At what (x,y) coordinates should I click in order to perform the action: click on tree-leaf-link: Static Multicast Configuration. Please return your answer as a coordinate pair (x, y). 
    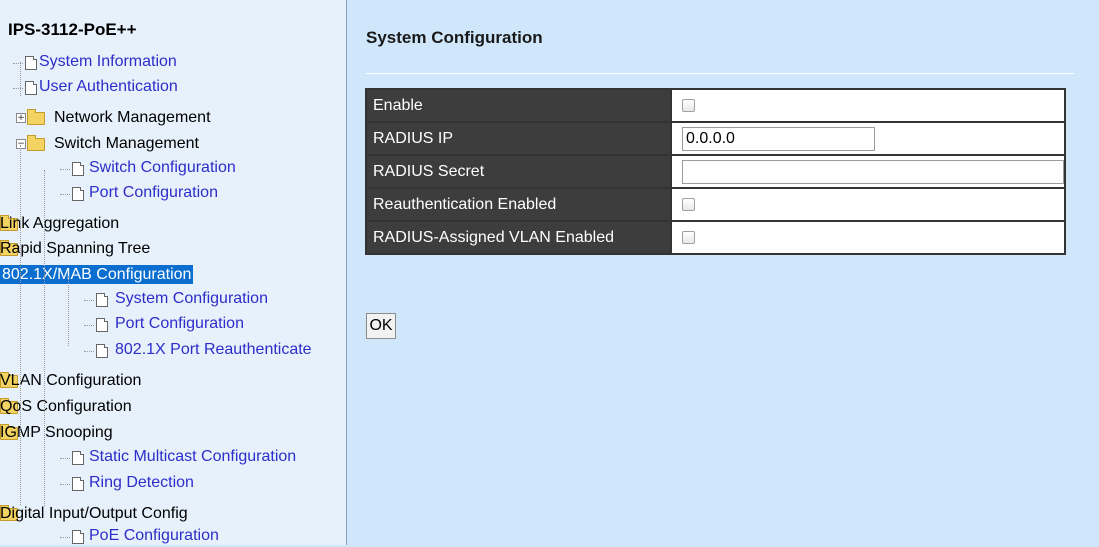
    Looking at the image, I should click on (192, 457).